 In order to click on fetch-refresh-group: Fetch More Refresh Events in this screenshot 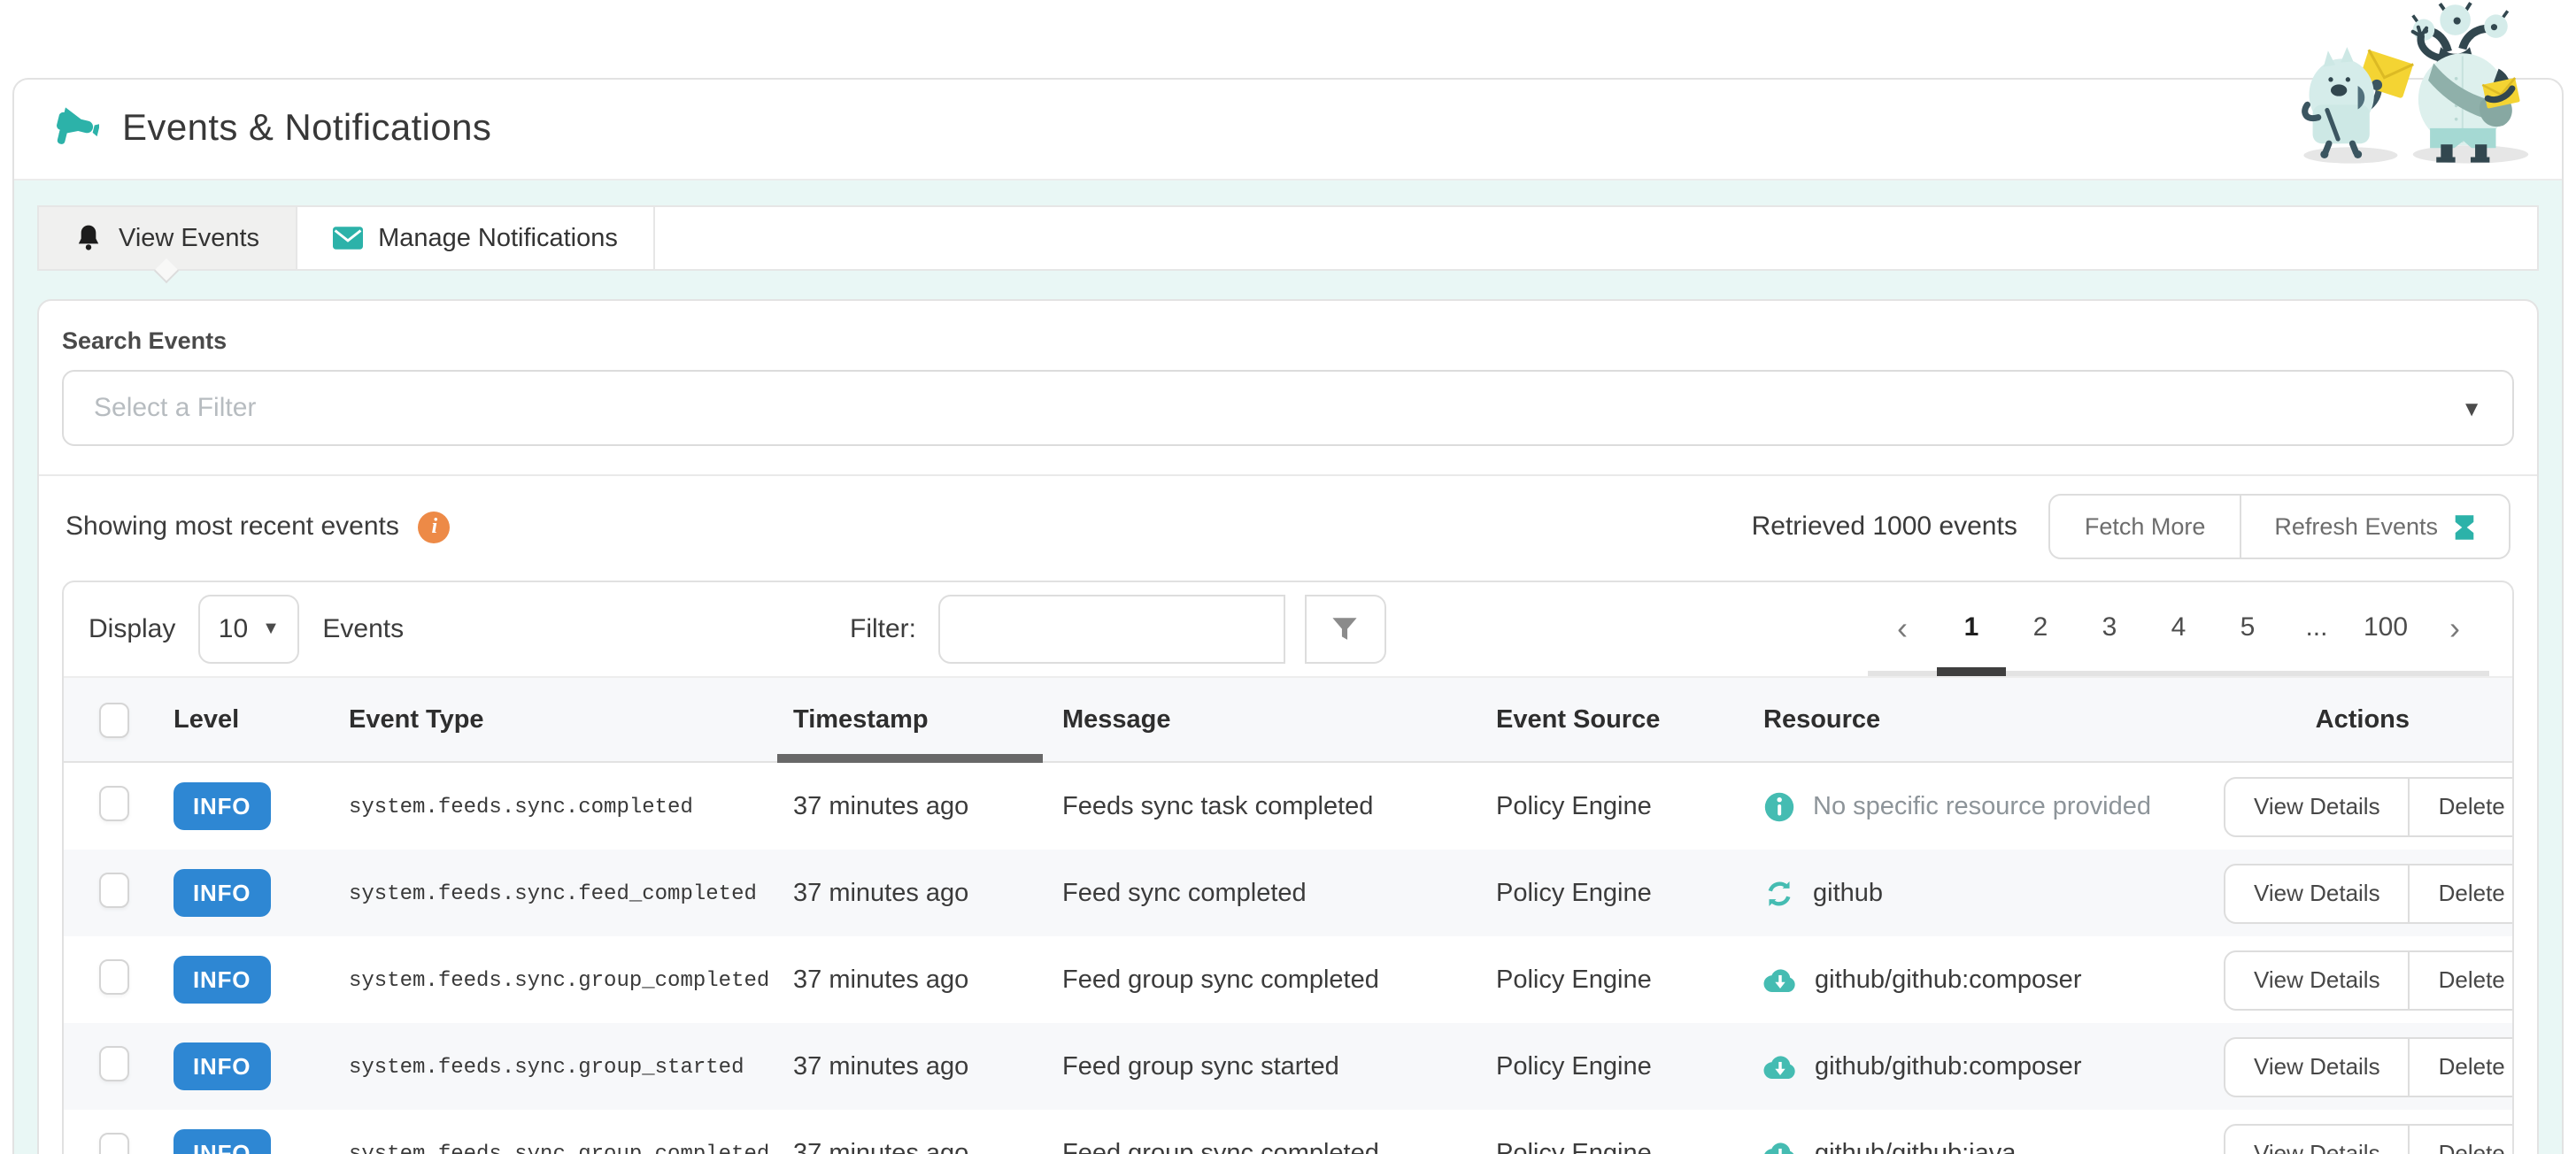, I will do `click(2279, 526)`.